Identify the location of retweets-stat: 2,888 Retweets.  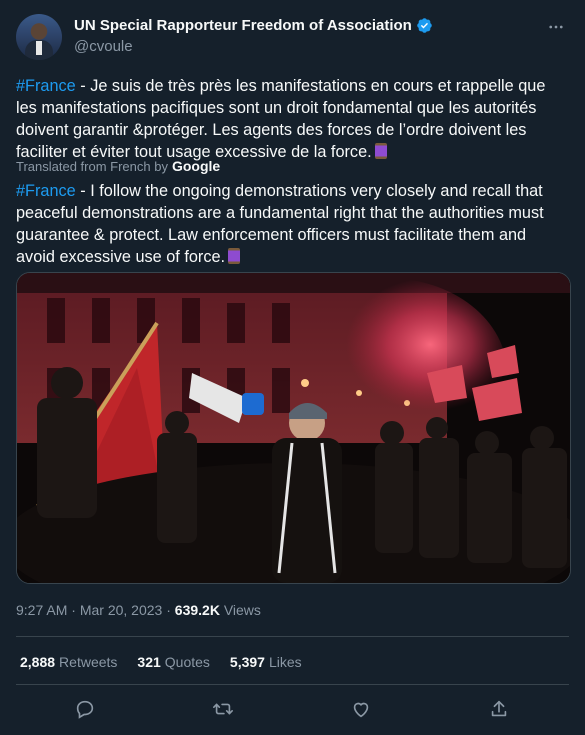
(68, 662).